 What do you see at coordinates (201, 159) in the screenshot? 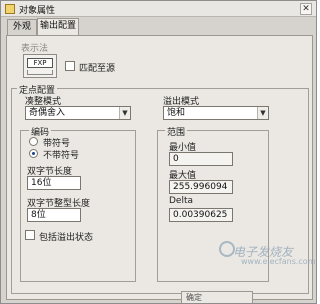
I see `min-value-field: 0` at bounding box center [201, 159].